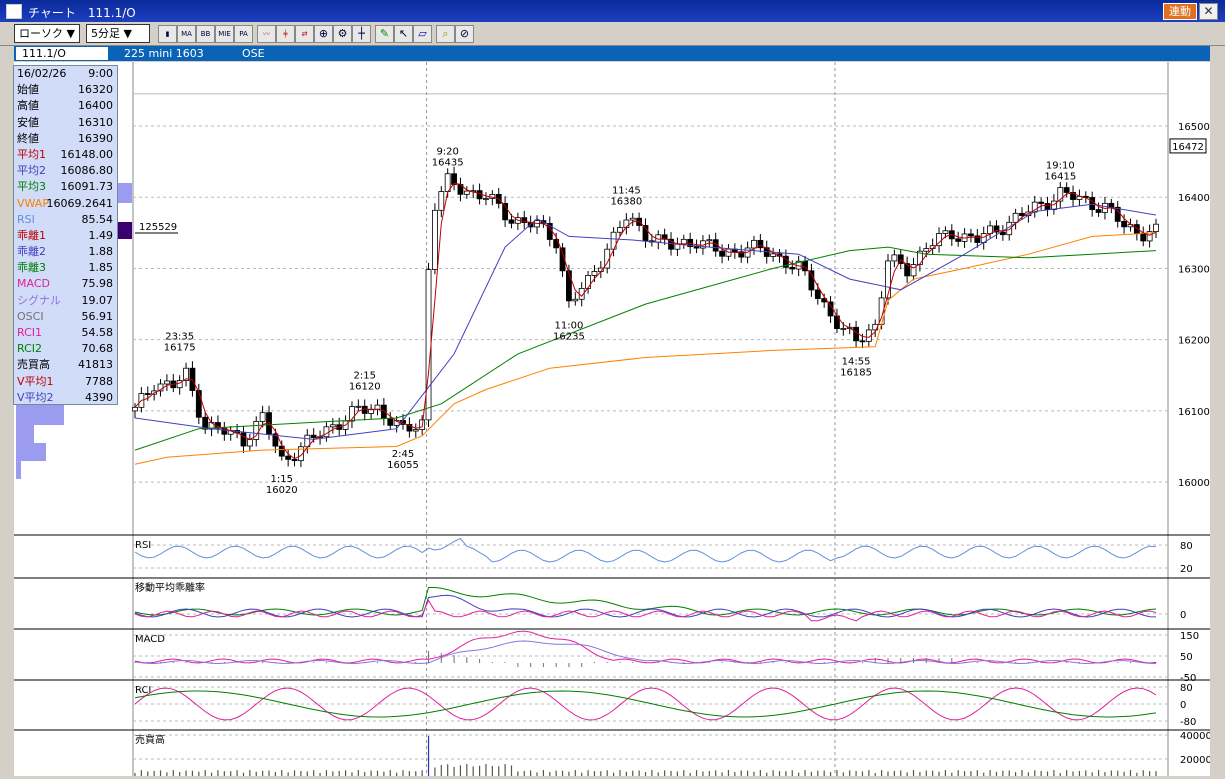 Image resolution: width=1225 pixels, height=779 pixels. Describe the element at coordinates (1194, 412) in the screenshot. I see `y-tick-label: 16100` at that location.